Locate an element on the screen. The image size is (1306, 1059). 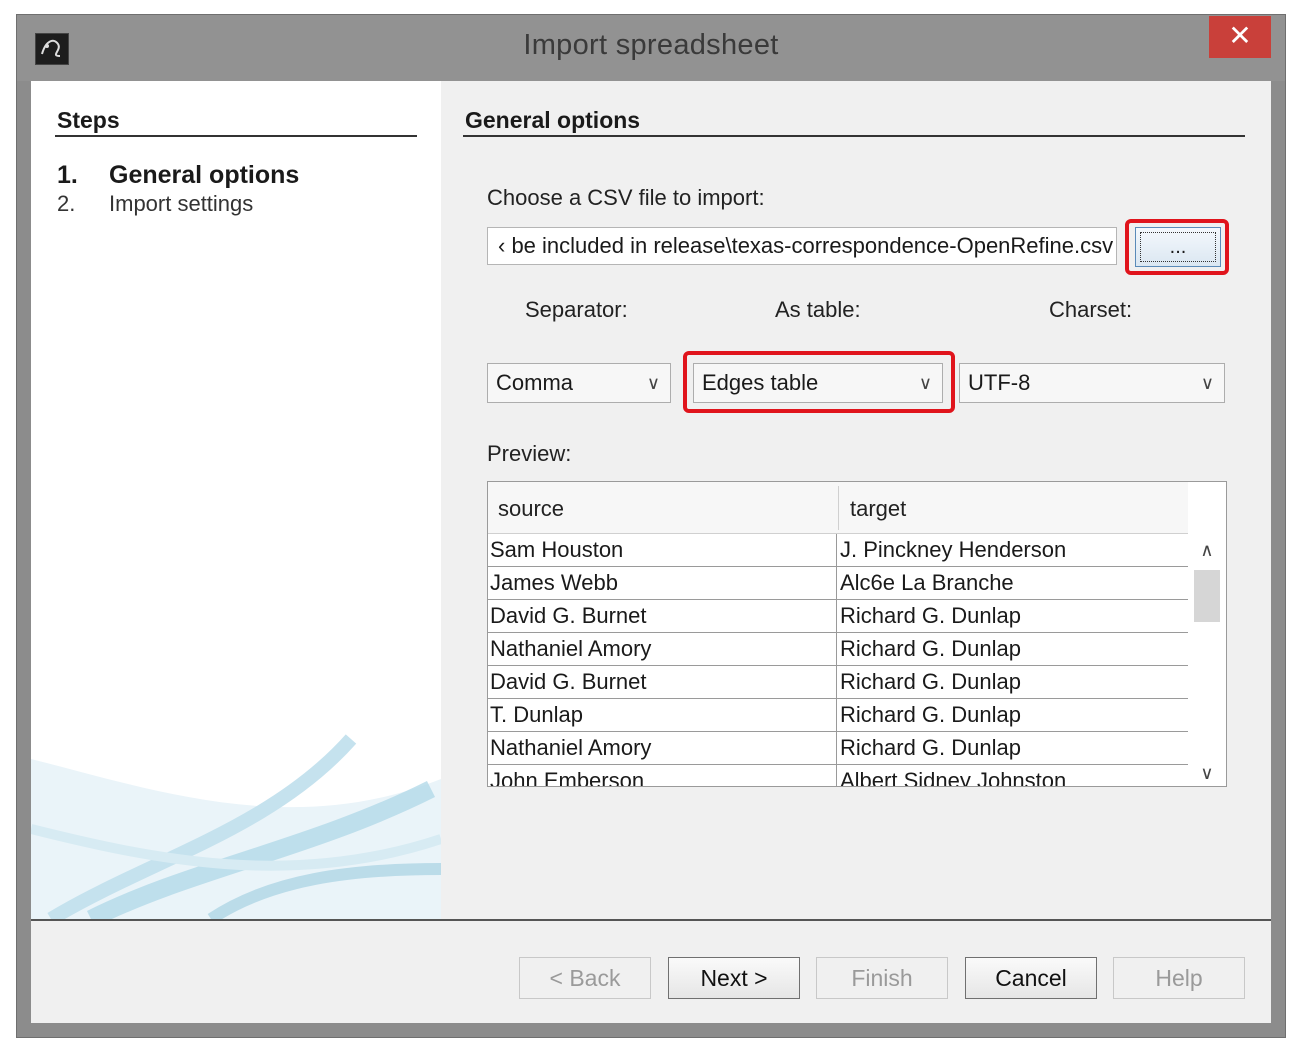
as-table-select: Edges table ∨ is located at coordinates (818, 383).